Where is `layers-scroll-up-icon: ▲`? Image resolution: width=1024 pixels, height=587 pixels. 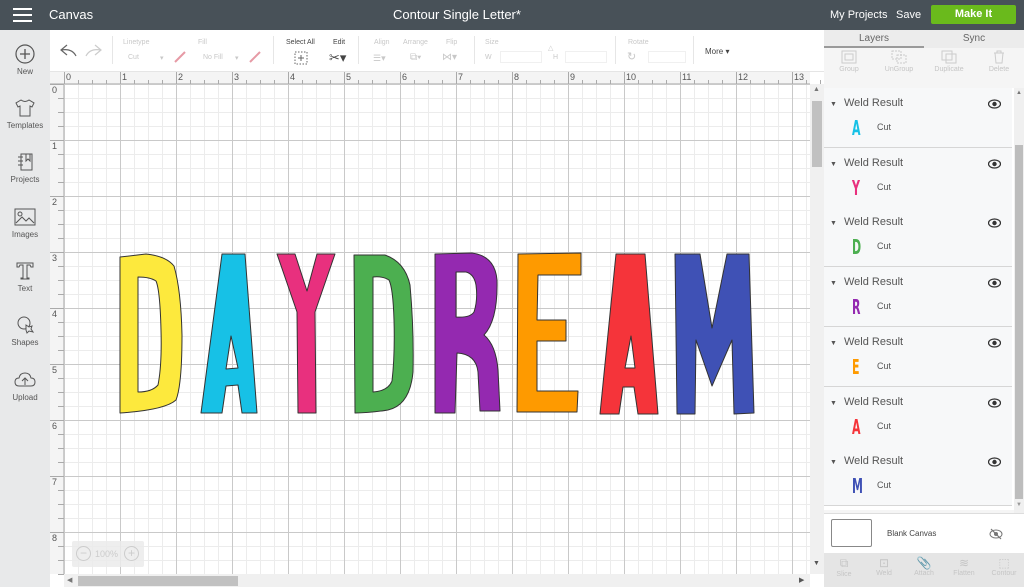
layers-scroll-up-icon: ▲ is located at coordinates (1019, 93).